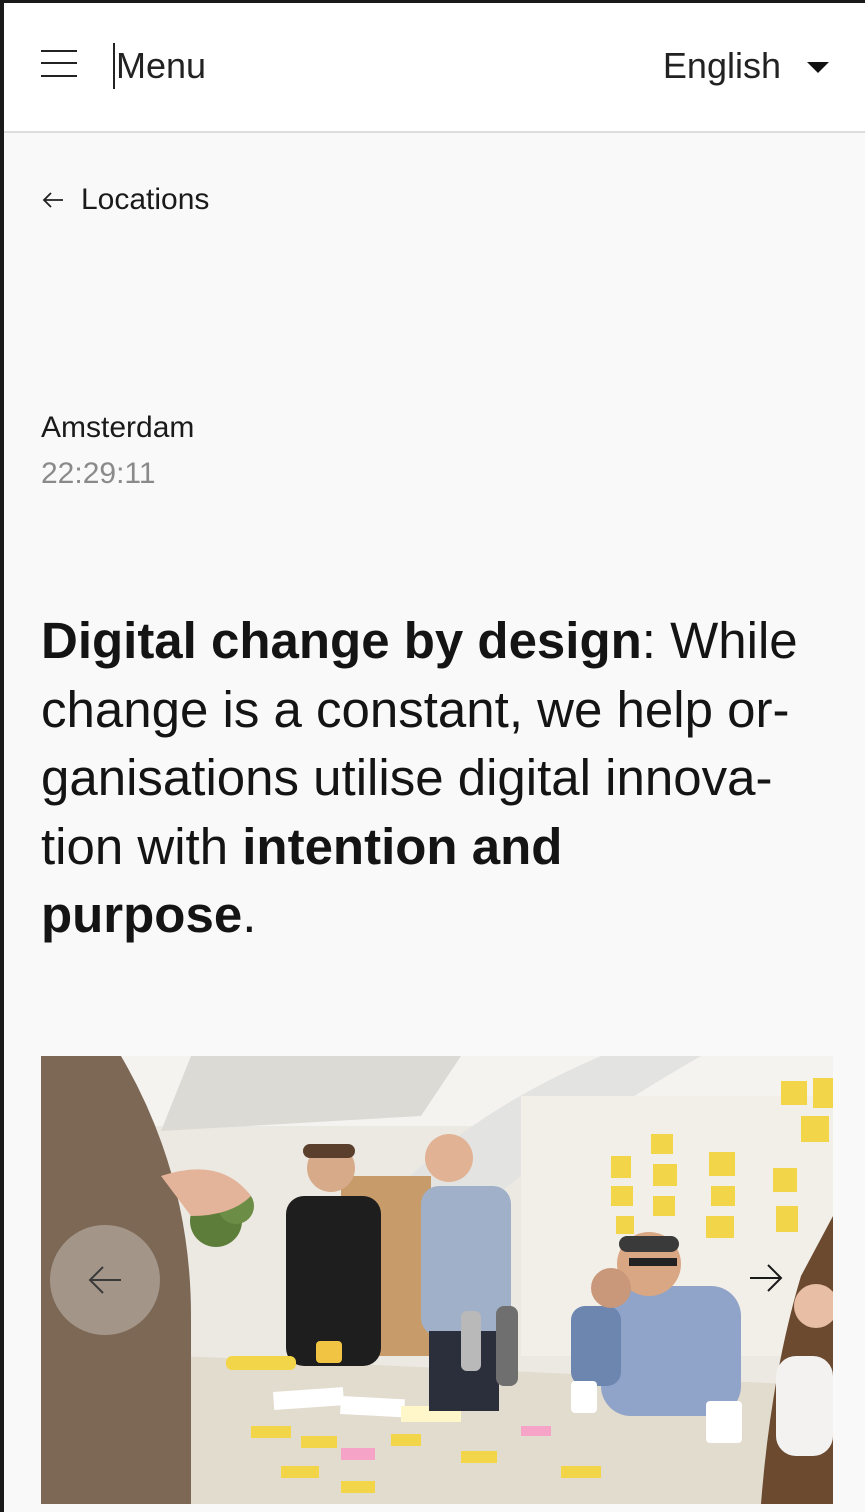 The width and height of the screenshot is (865, 1512). What do you see at coordinates (142, 914) in the screenshot?
I see `headline-bold-3: purpose` at bounding box center [142, 914].